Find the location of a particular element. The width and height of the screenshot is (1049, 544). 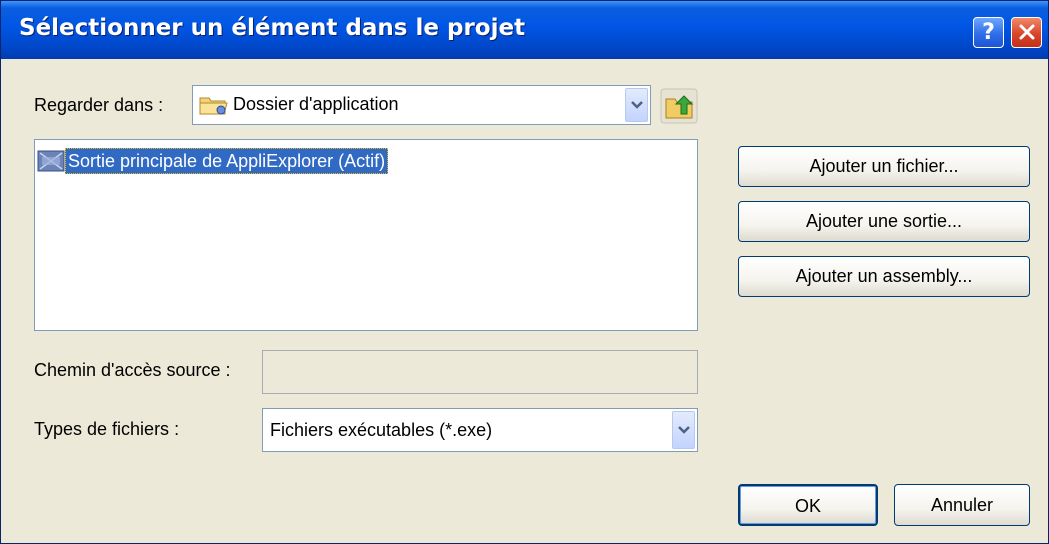

close-button is located at coordinates (1026, 32).